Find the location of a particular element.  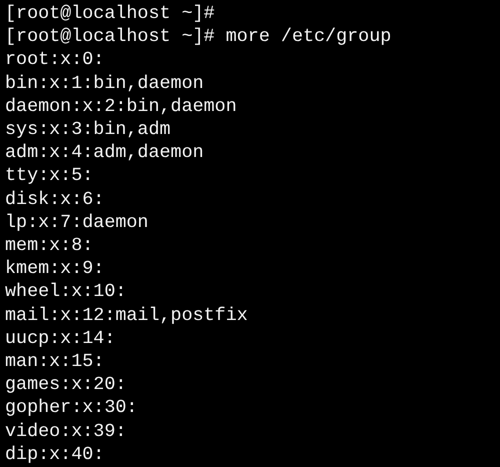

terminal-line: [root@localhost ~]# is located at coordinates (110, 14).